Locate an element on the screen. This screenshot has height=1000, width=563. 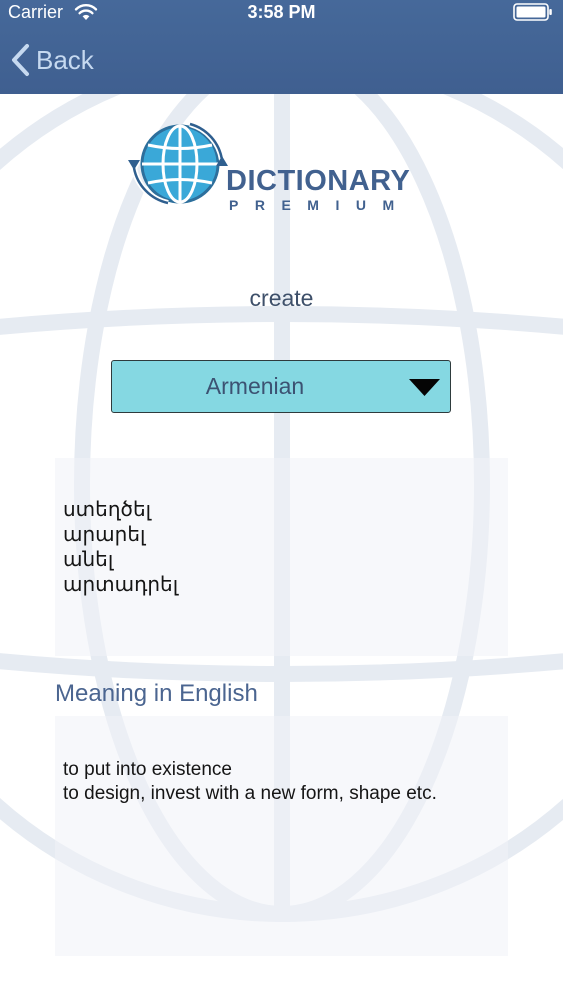
language-dropdown: Armenian is located at coordinates (281, 386).